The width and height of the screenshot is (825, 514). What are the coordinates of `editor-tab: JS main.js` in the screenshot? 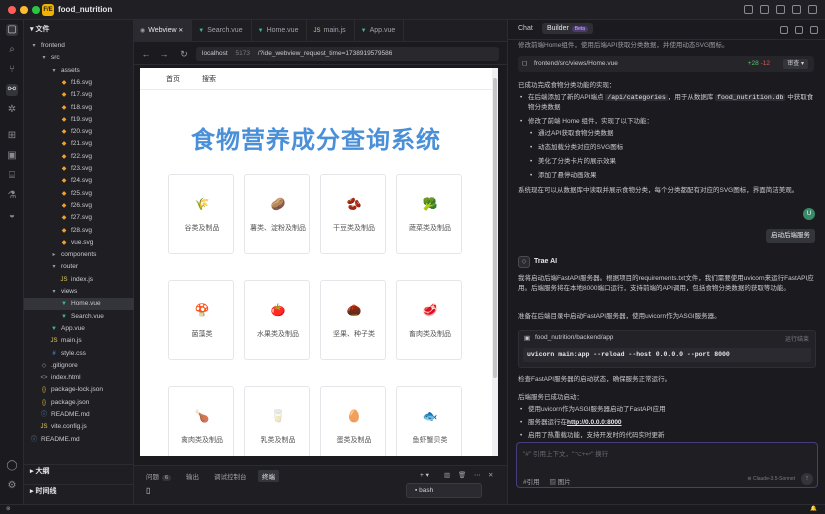 It's located at (331, 31).